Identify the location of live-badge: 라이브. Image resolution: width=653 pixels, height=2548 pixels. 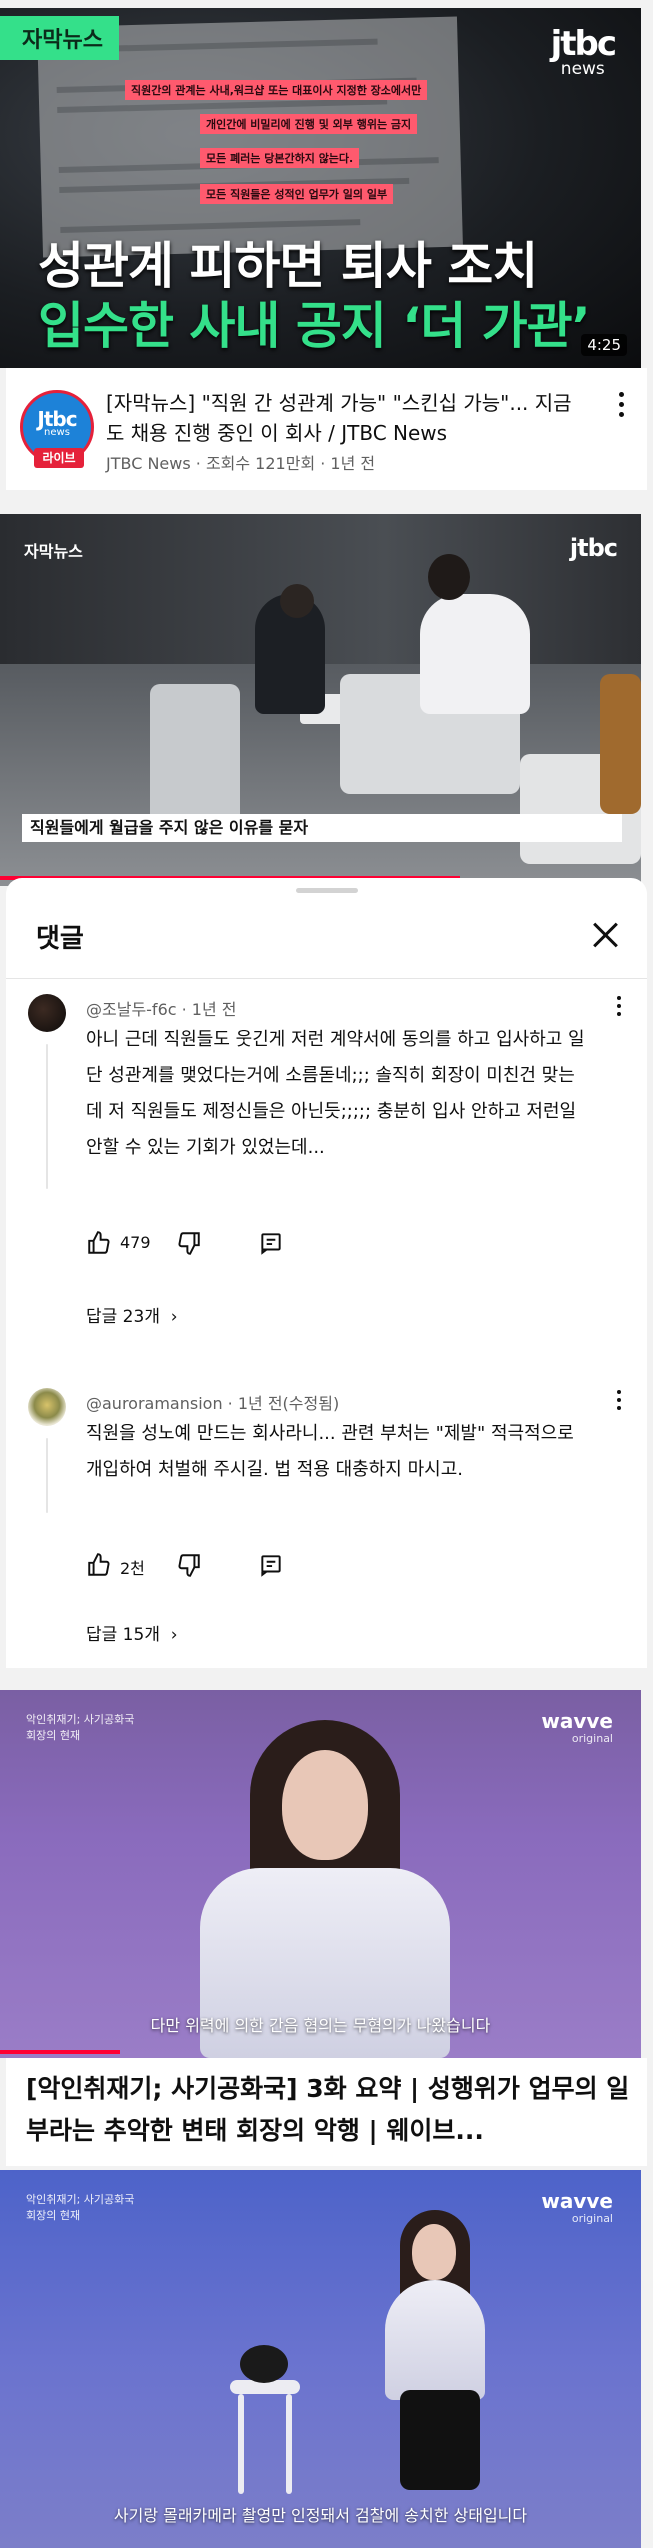
(59, 458).